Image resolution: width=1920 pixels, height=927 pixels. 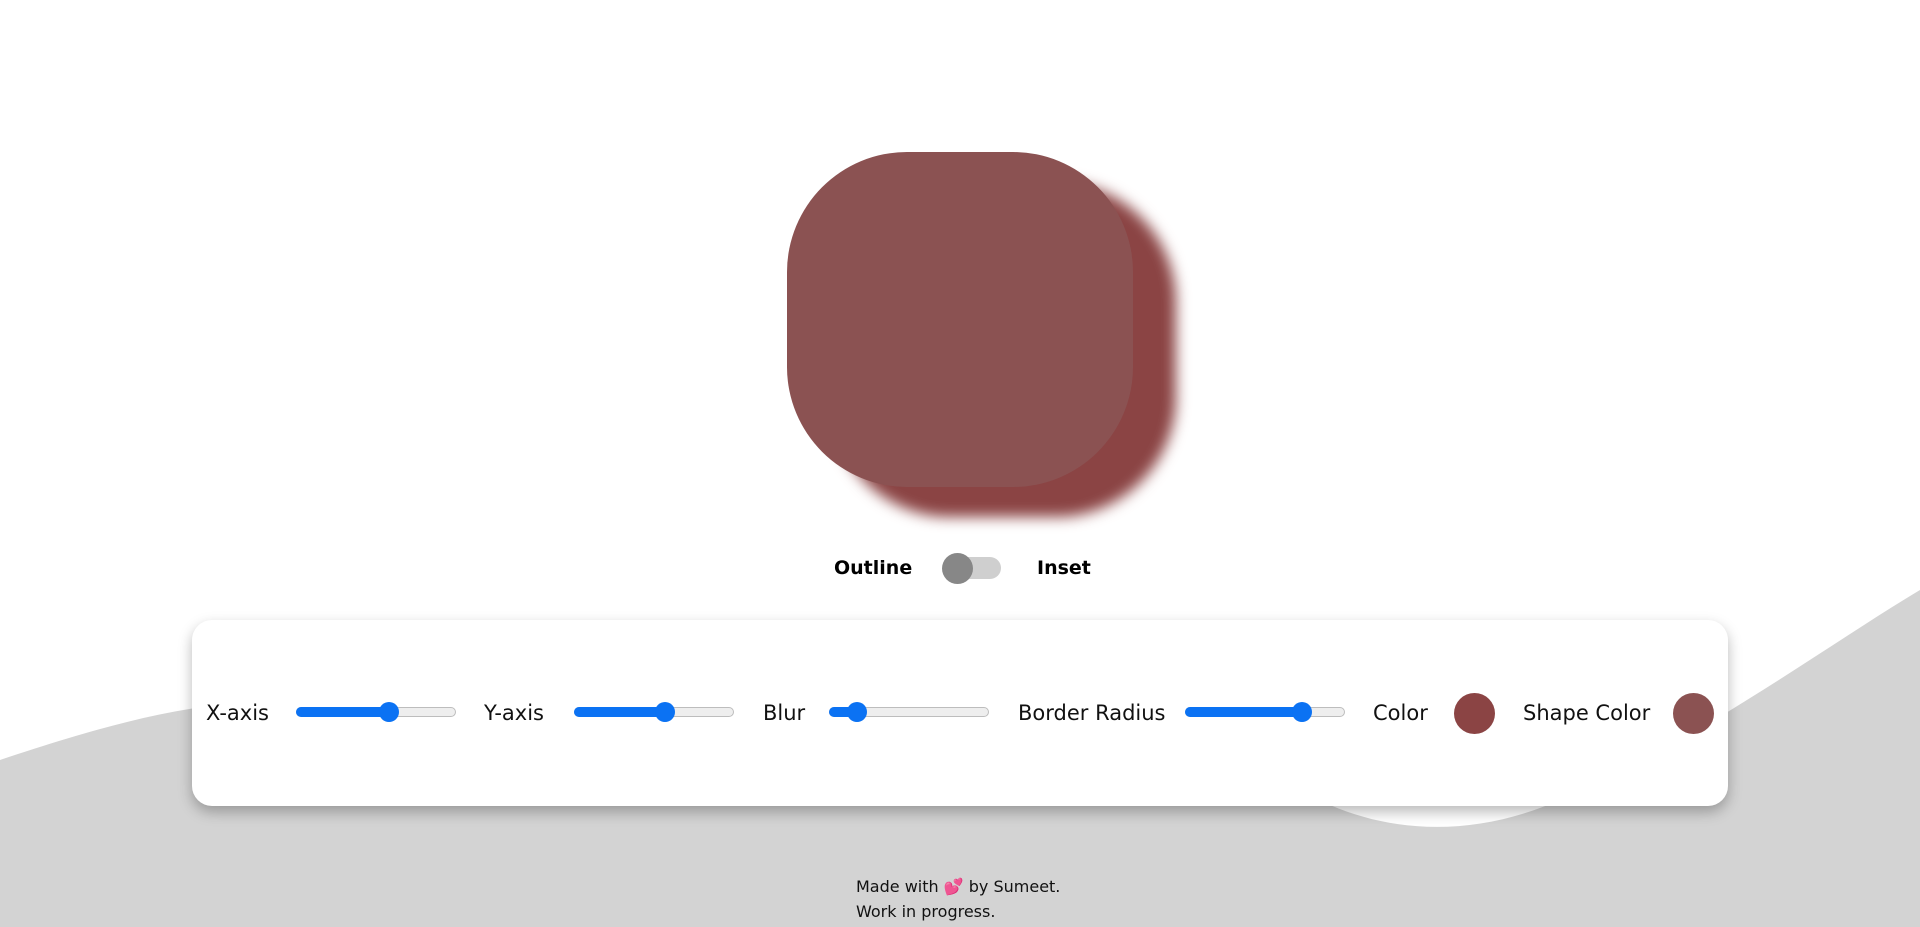 What do you see at coordinates (1400, 713) in the screenshot?
I see `color-label: Color` at bounding box center [1400, 713].